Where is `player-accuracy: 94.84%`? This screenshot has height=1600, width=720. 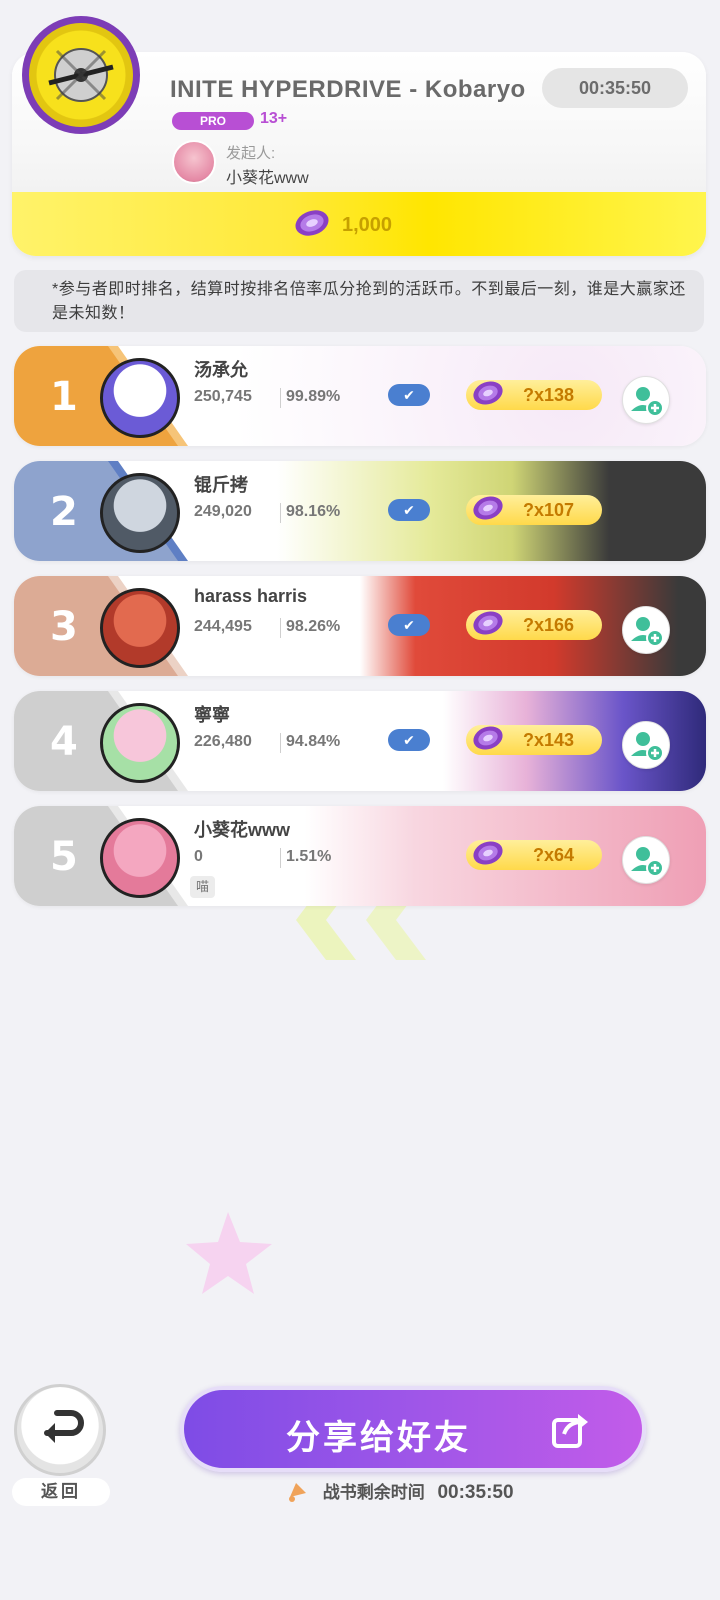
player-accuracy: 94.84% is located at coordinates (313, 741).